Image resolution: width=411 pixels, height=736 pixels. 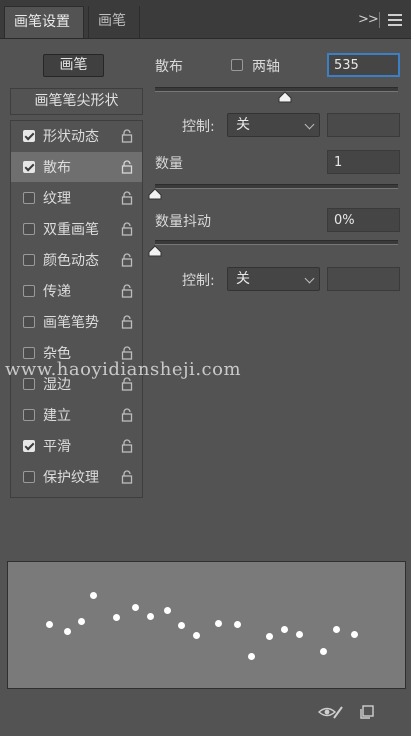 I want to click on option-brush-pose: 画笔笔势, so click(x=76, y=322).